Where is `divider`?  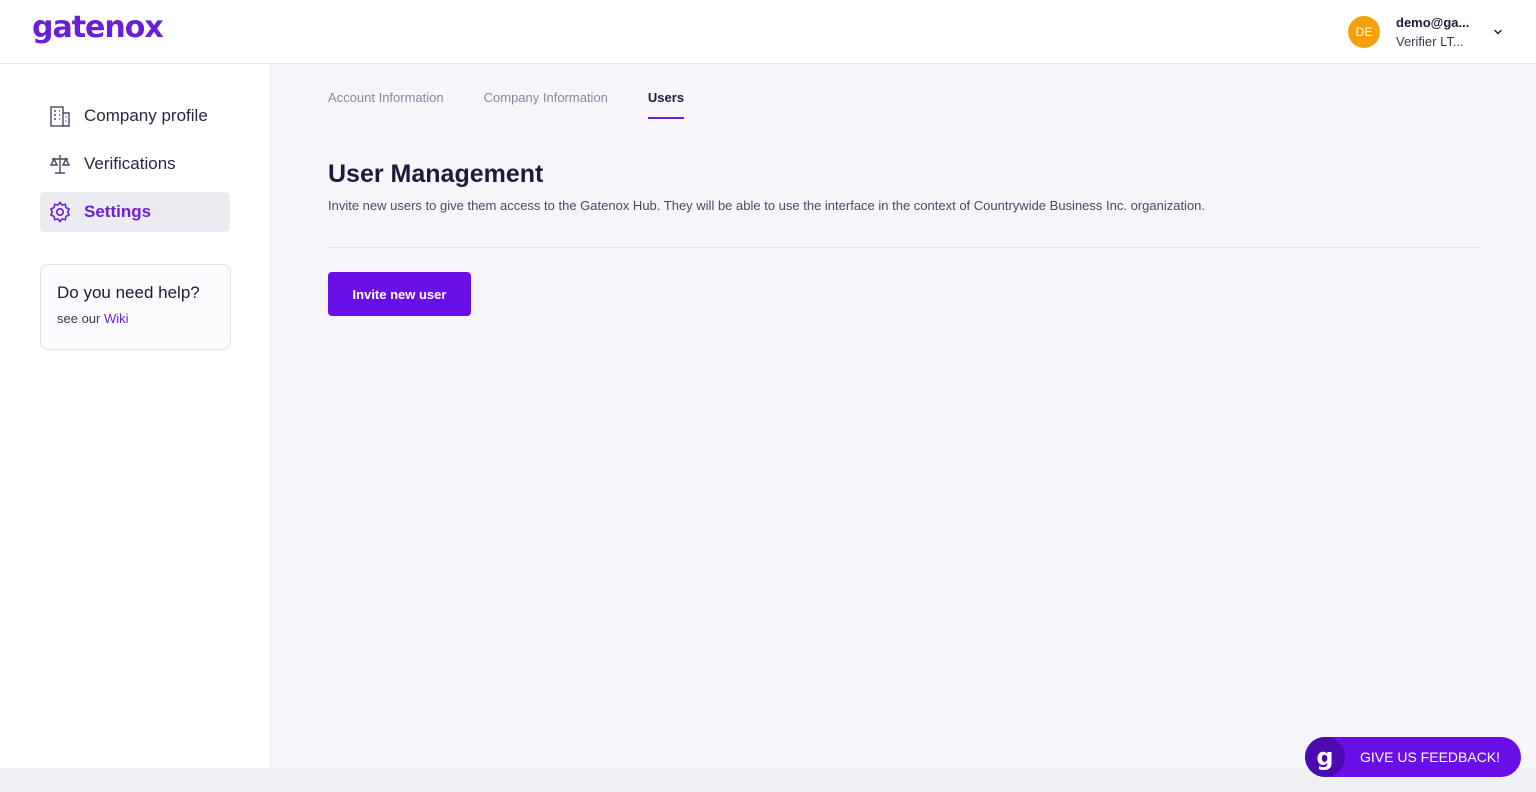 divider is located at coordinates (904, 247).